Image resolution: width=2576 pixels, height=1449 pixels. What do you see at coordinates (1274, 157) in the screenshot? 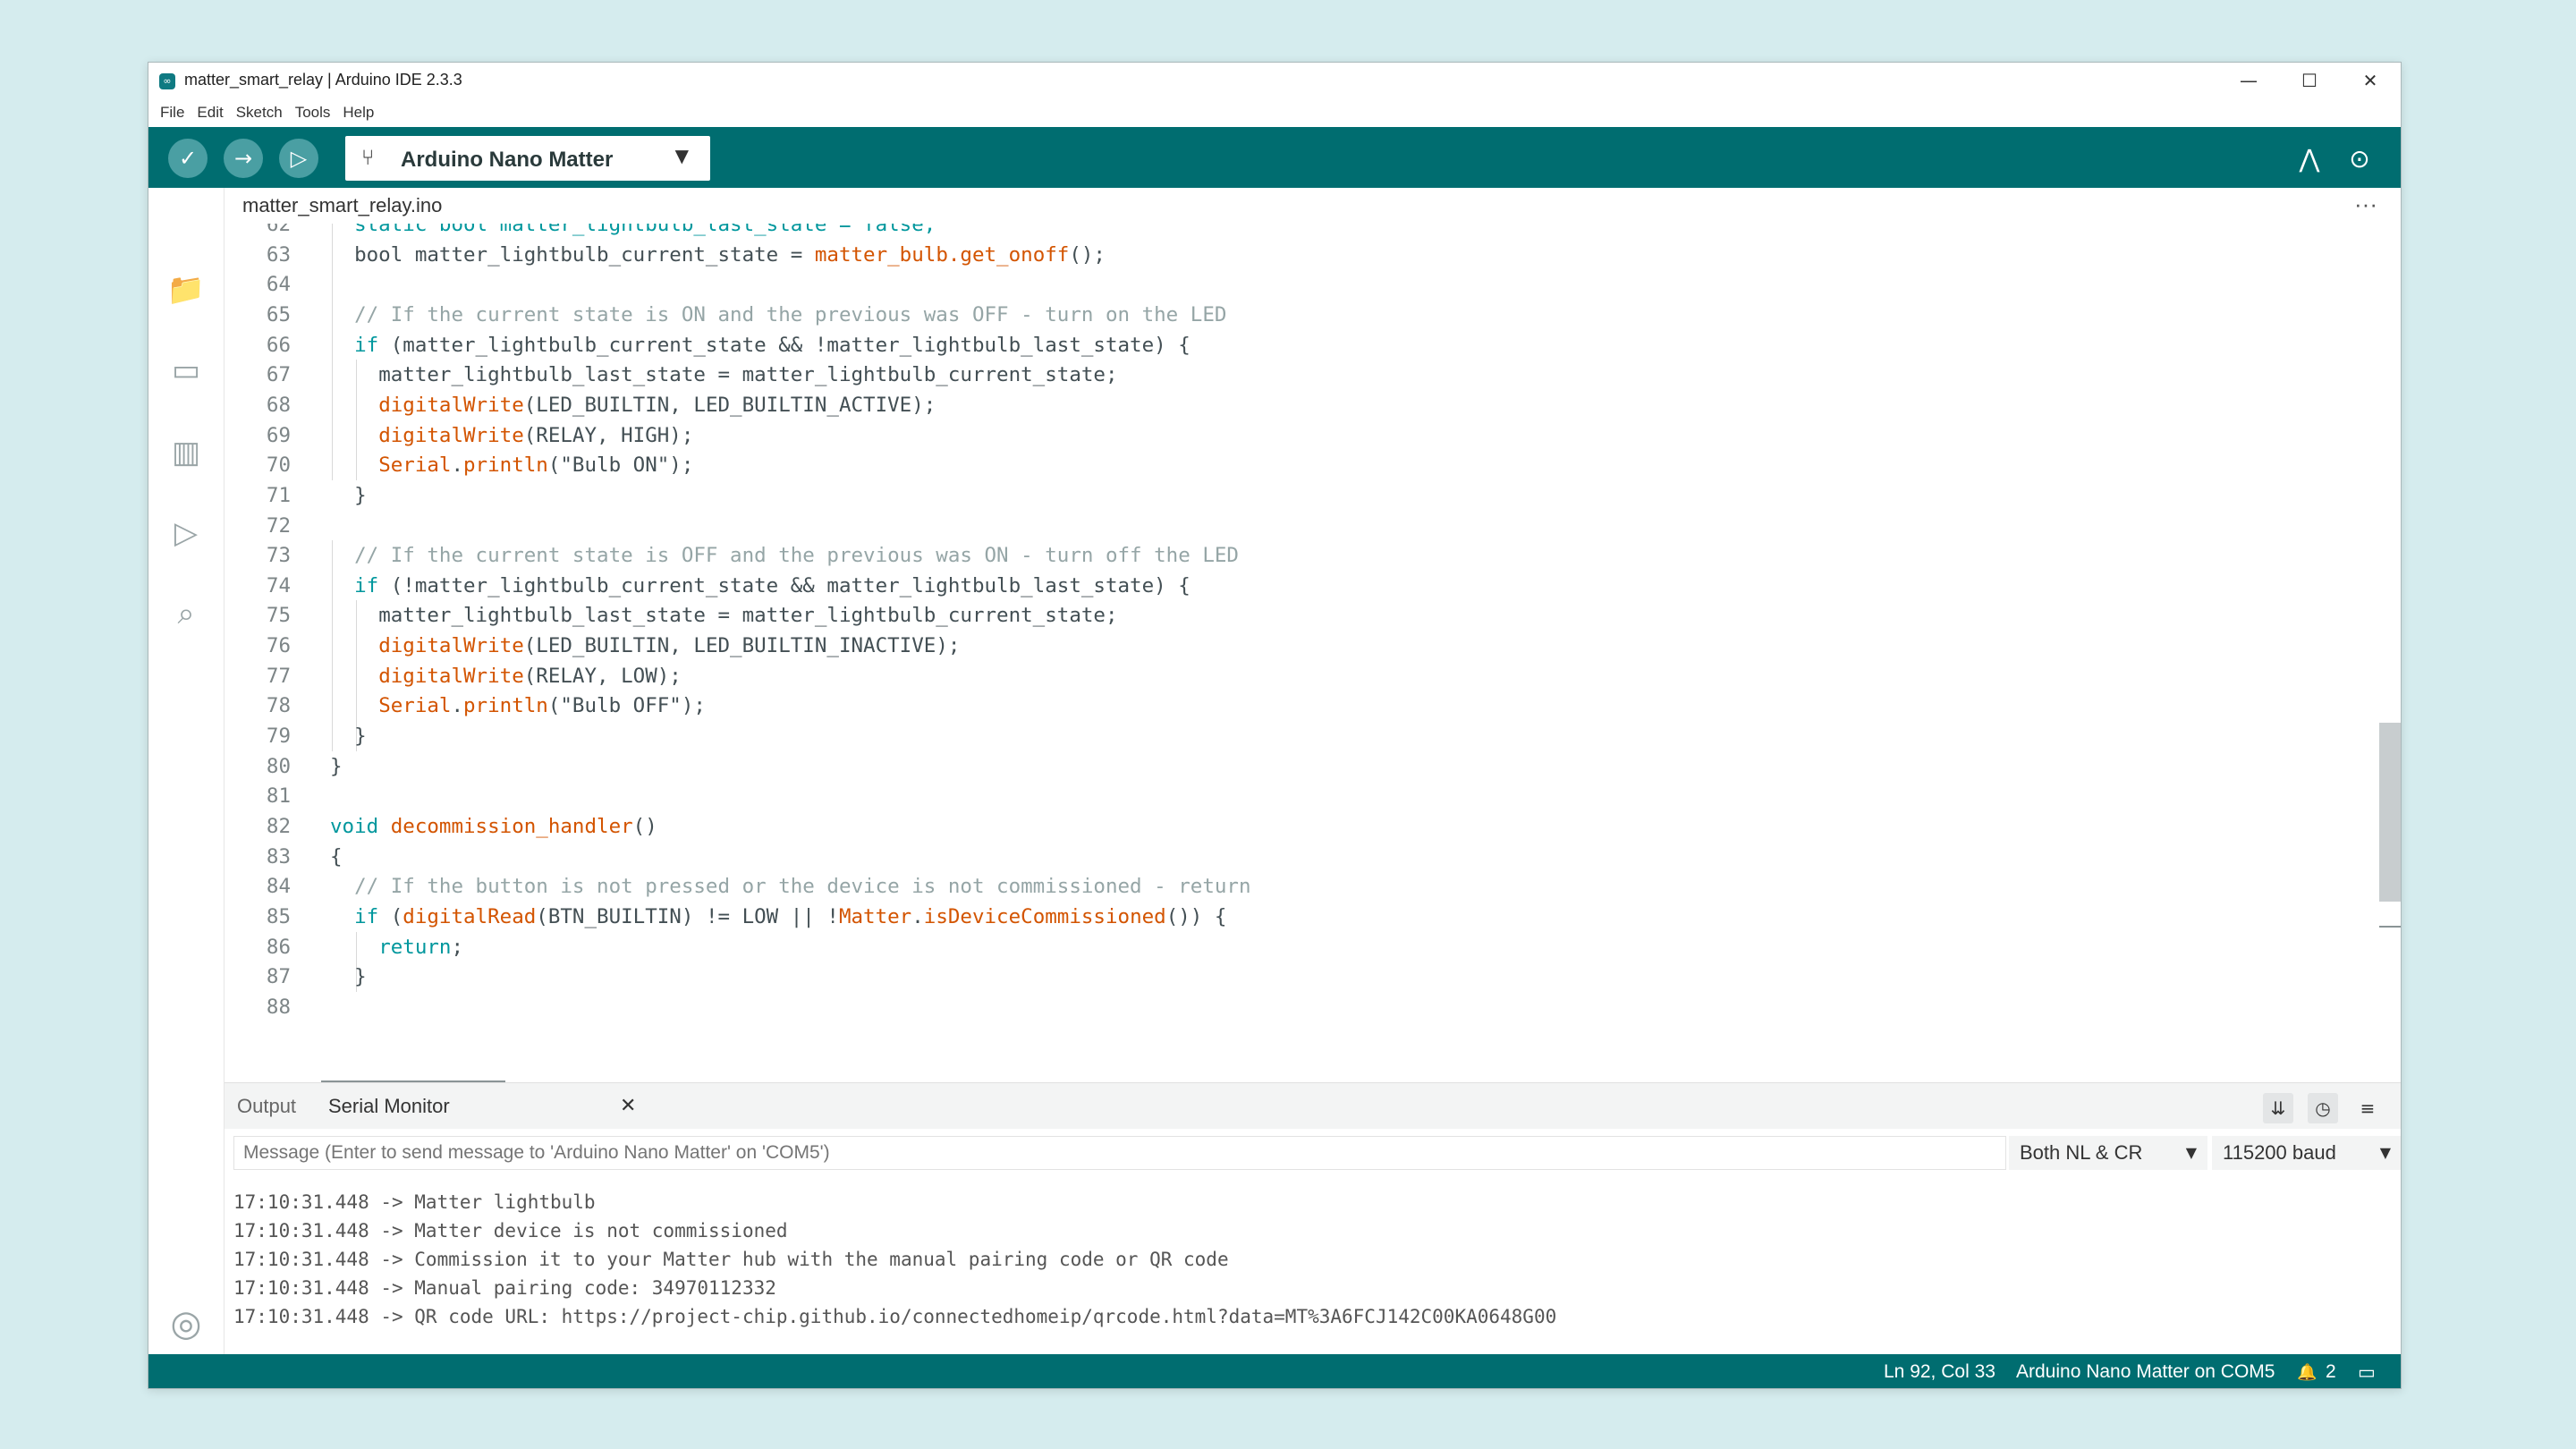
I see `toolbar: ✓ → ▷ ⑂ Arduino Nano Matter ▼ ⋀ ⊙` at bounding box center [1274, 157].